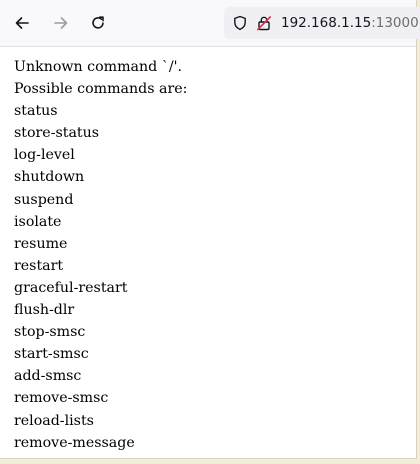 This screenshot has height=464, width=420. Describe the element at coordinates (50, 332) in the screenshot. I see `command-item: stop-smsc` at that location.